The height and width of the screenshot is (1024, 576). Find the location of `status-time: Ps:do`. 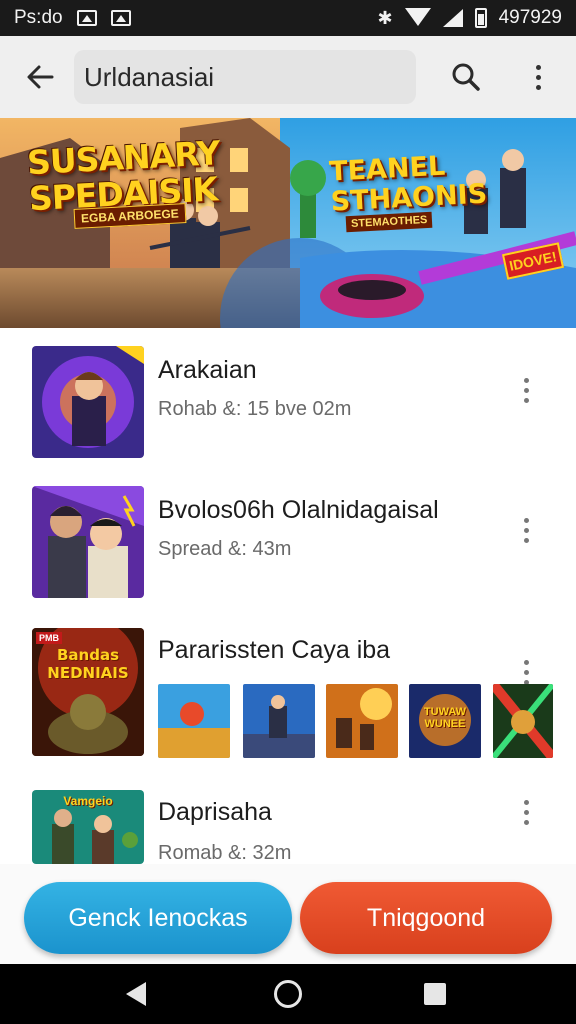

status-time: Ps:do is located at coordinates (38, 17).